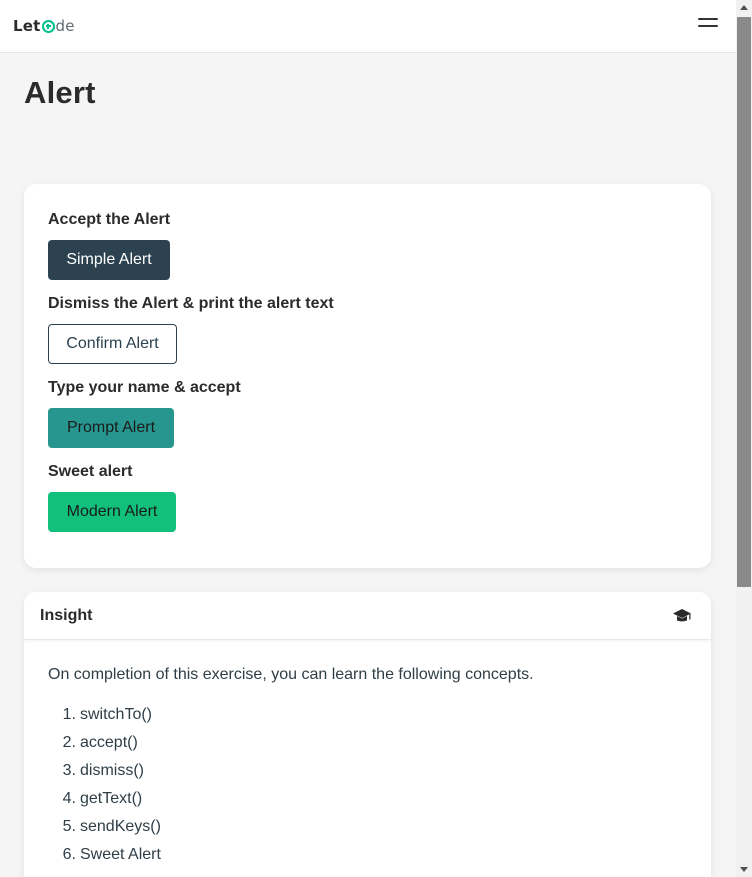 The image size is (752, 877). What do you see at coordinates (69, 714) in the screenshot?
I see `list-number: 1.` at bounding box center [69, 714].